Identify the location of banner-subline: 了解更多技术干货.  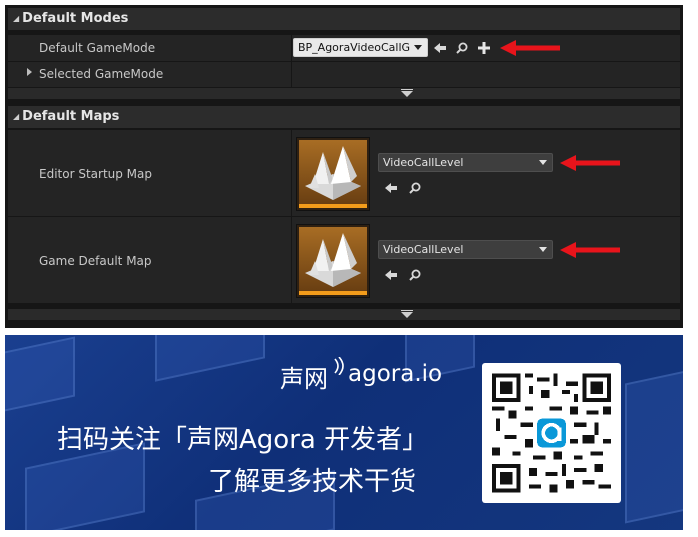
(312, 482).